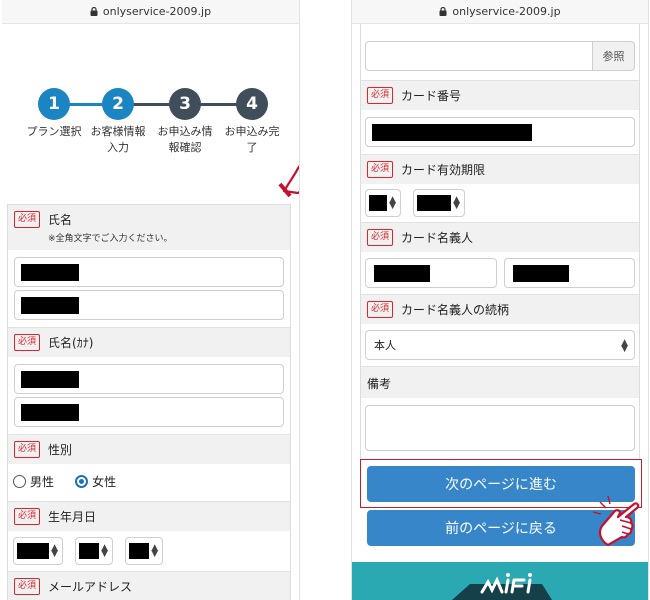  I want to click on card-expiry-year-select: ▲ ▼, so click(439, 203).